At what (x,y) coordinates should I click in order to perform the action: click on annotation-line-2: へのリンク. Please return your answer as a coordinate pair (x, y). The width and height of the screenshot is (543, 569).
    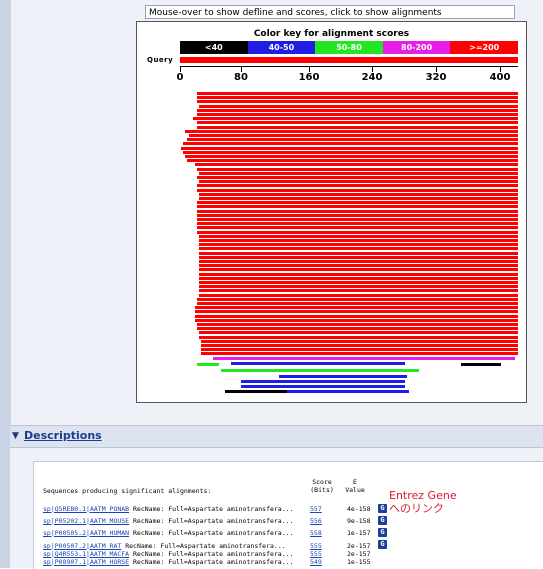
    Looking at the image, I should click on (416, 508).